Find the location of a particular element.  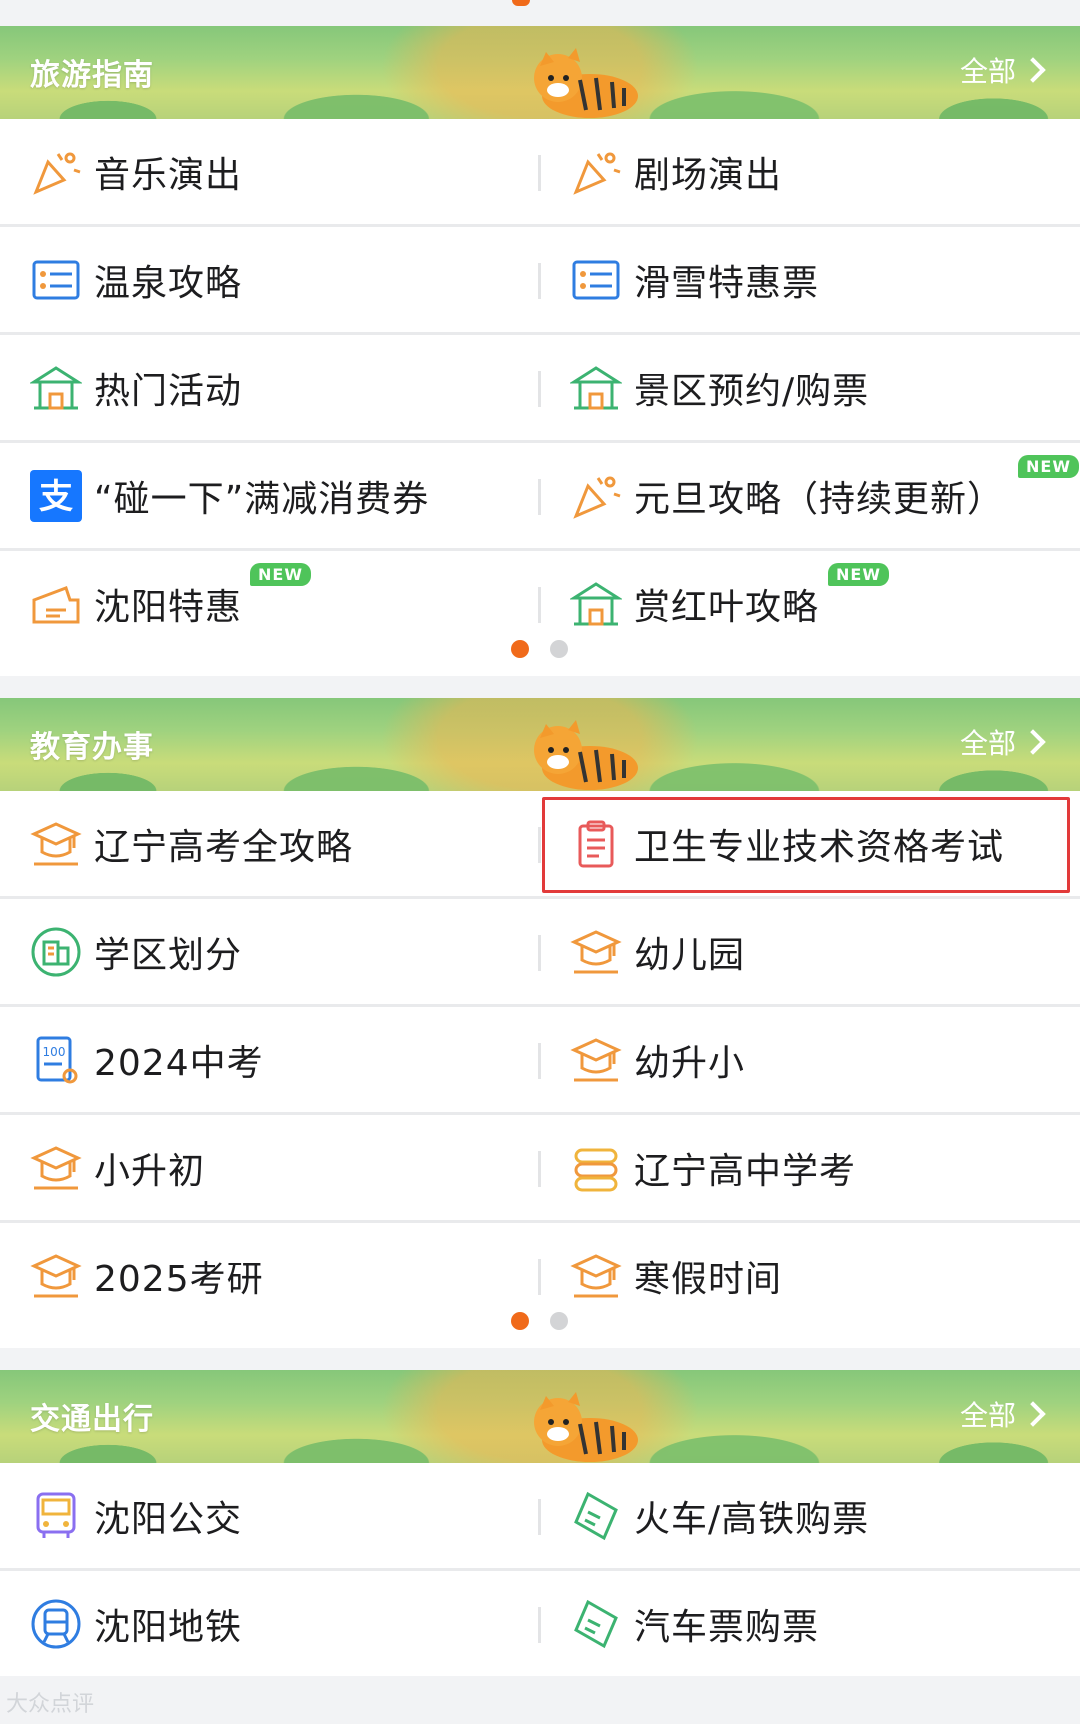

entry-label: 沈阳特惠 is located at coordinates (168, 607).